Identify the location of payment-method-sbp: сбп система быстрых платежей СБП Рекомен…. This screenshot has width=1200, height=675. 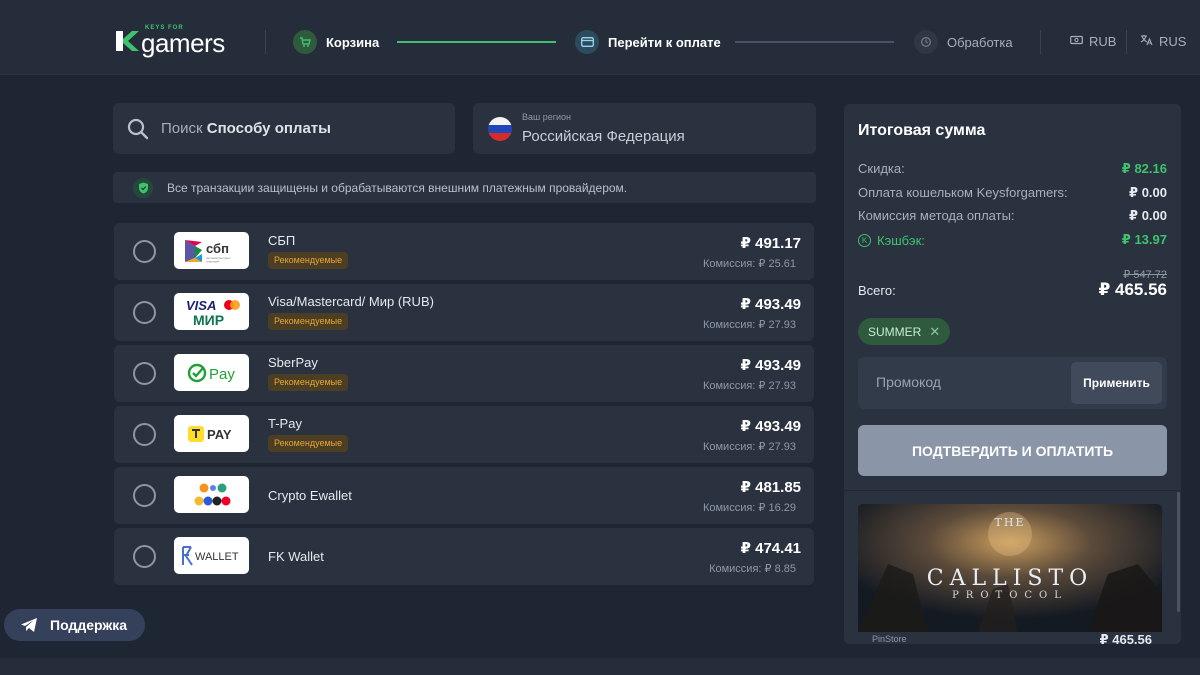
(464, 251).